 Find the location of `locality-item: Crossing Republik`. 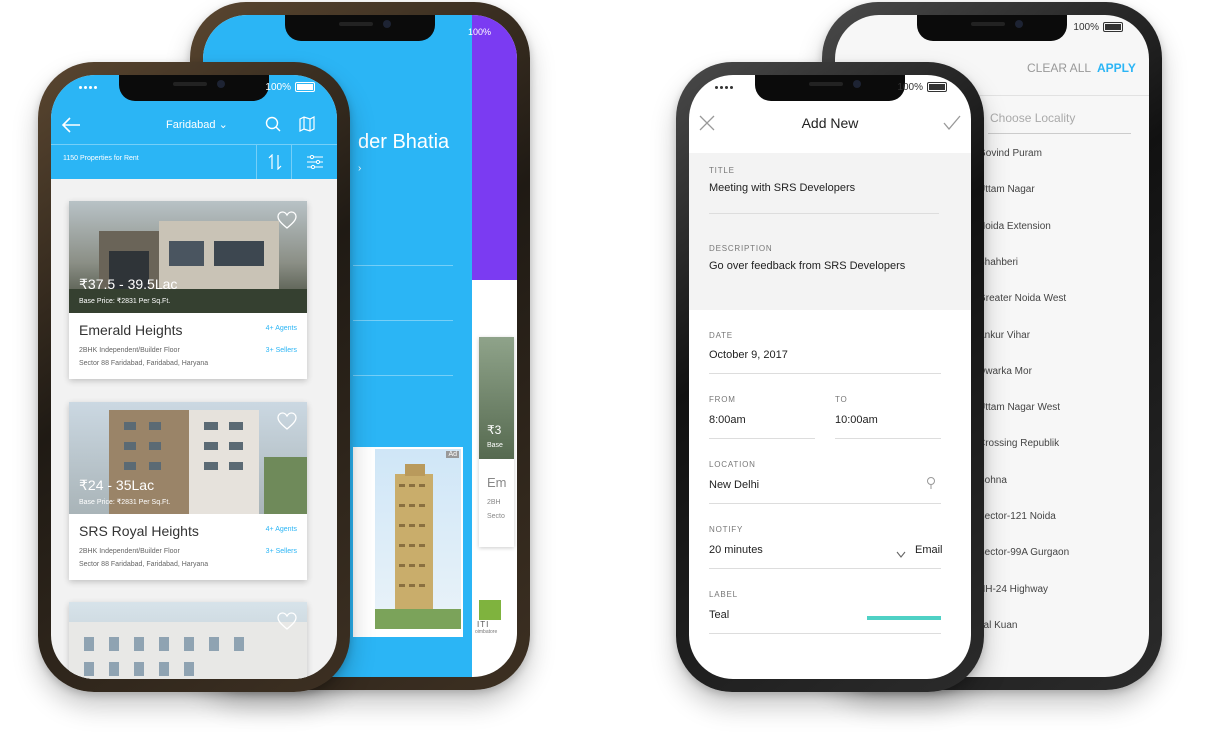

locality-item: Crossing Republik is located at coordinates (1018, 443).